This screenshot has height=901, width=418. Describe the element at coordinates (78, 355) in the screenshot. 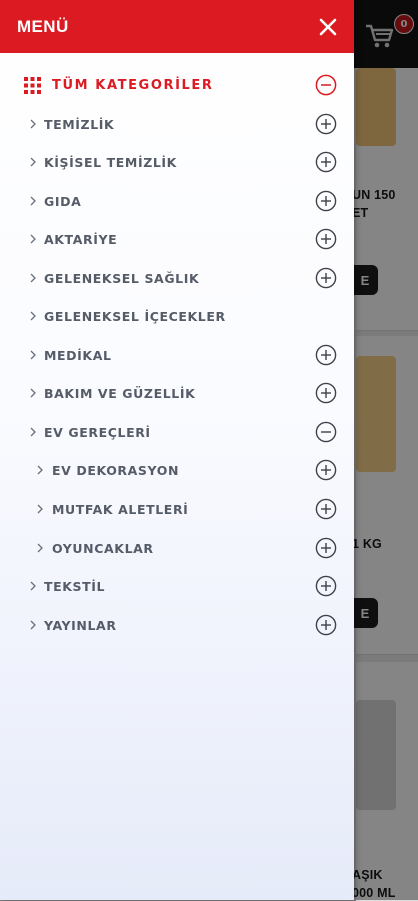

I see `menu-item-label: MEDİKAL` at that location.